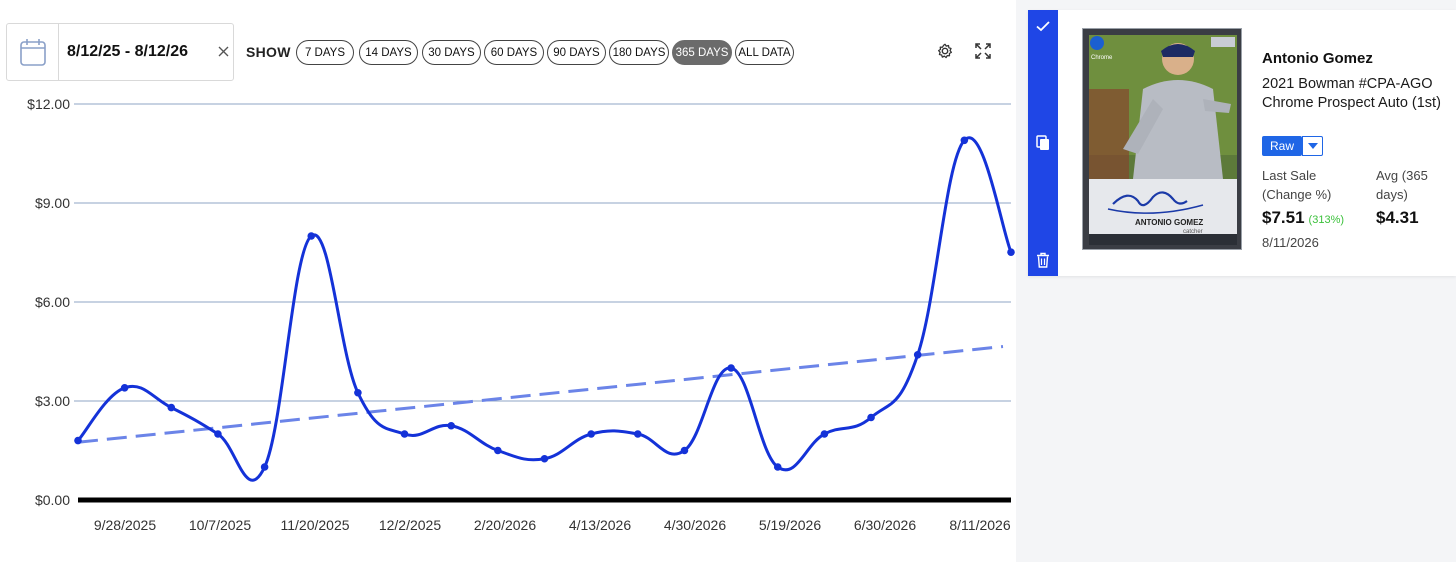 This screenshot has height=562, width=1456. I want to click on show-label: SHOW, so click(268, 52).